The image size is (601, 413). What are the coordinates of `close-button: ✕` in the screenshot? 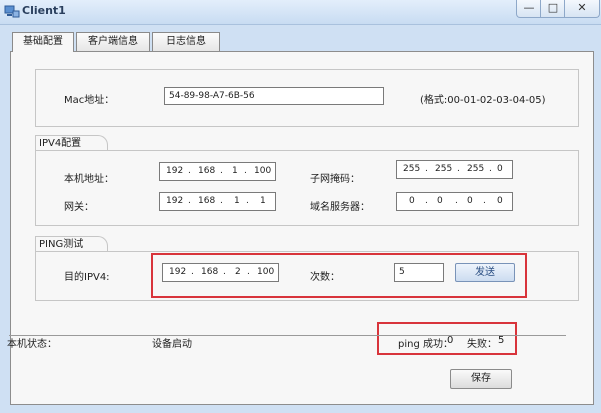 It's located at (582, 9).